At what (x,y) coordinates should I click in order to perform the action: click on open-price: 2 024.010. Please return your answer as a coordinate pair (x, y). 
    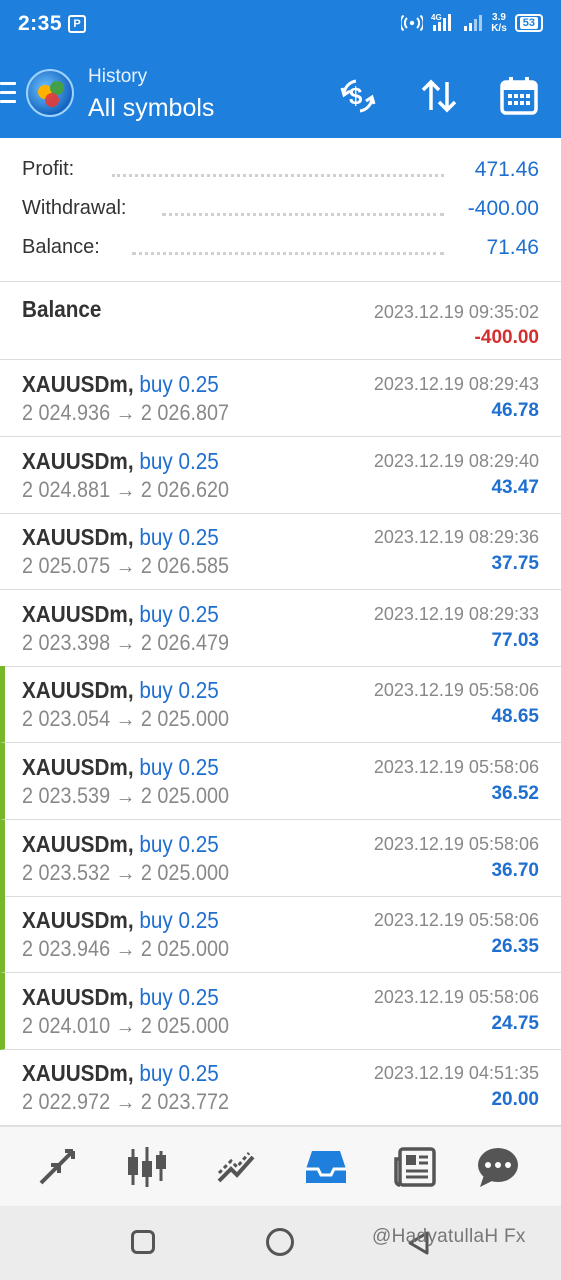
    Looking at the image, I should click on (66, 1025).